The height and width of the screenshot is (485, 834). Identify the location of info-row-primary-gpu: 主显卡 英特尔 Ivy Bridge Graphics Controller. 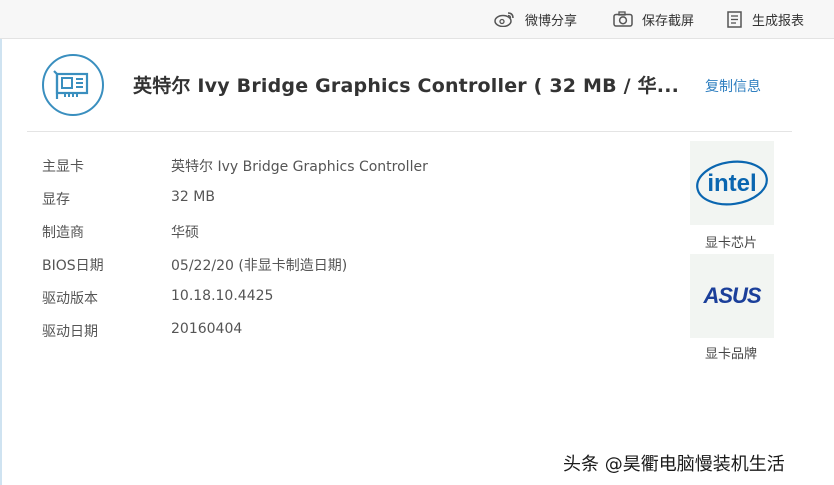
(282, 172).